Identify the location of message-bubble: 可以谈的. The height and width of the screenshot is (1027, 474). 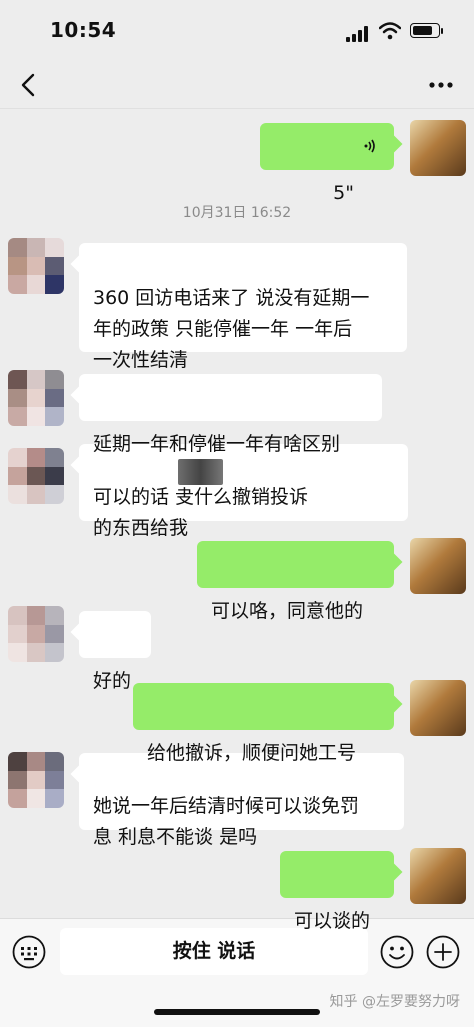
(337, 891).